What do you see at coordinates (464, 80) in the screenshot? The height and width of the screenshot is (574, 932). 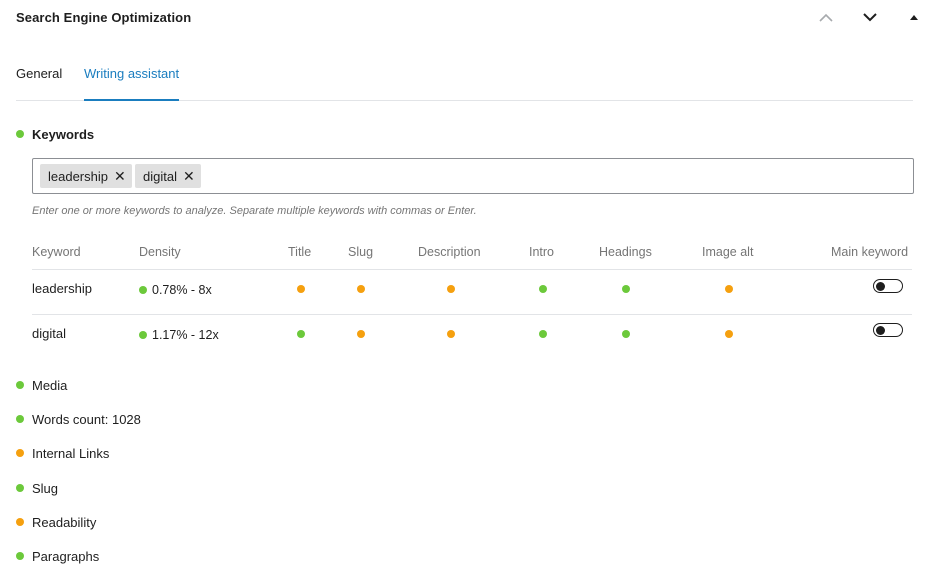 I see `tab-bar: General Writing assistant` at bounding box center [464, 80].